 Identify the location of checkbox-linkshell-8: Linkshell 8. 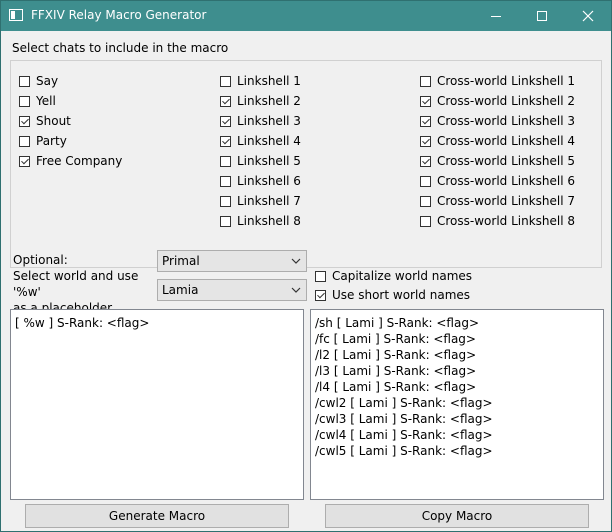
(260, 221).